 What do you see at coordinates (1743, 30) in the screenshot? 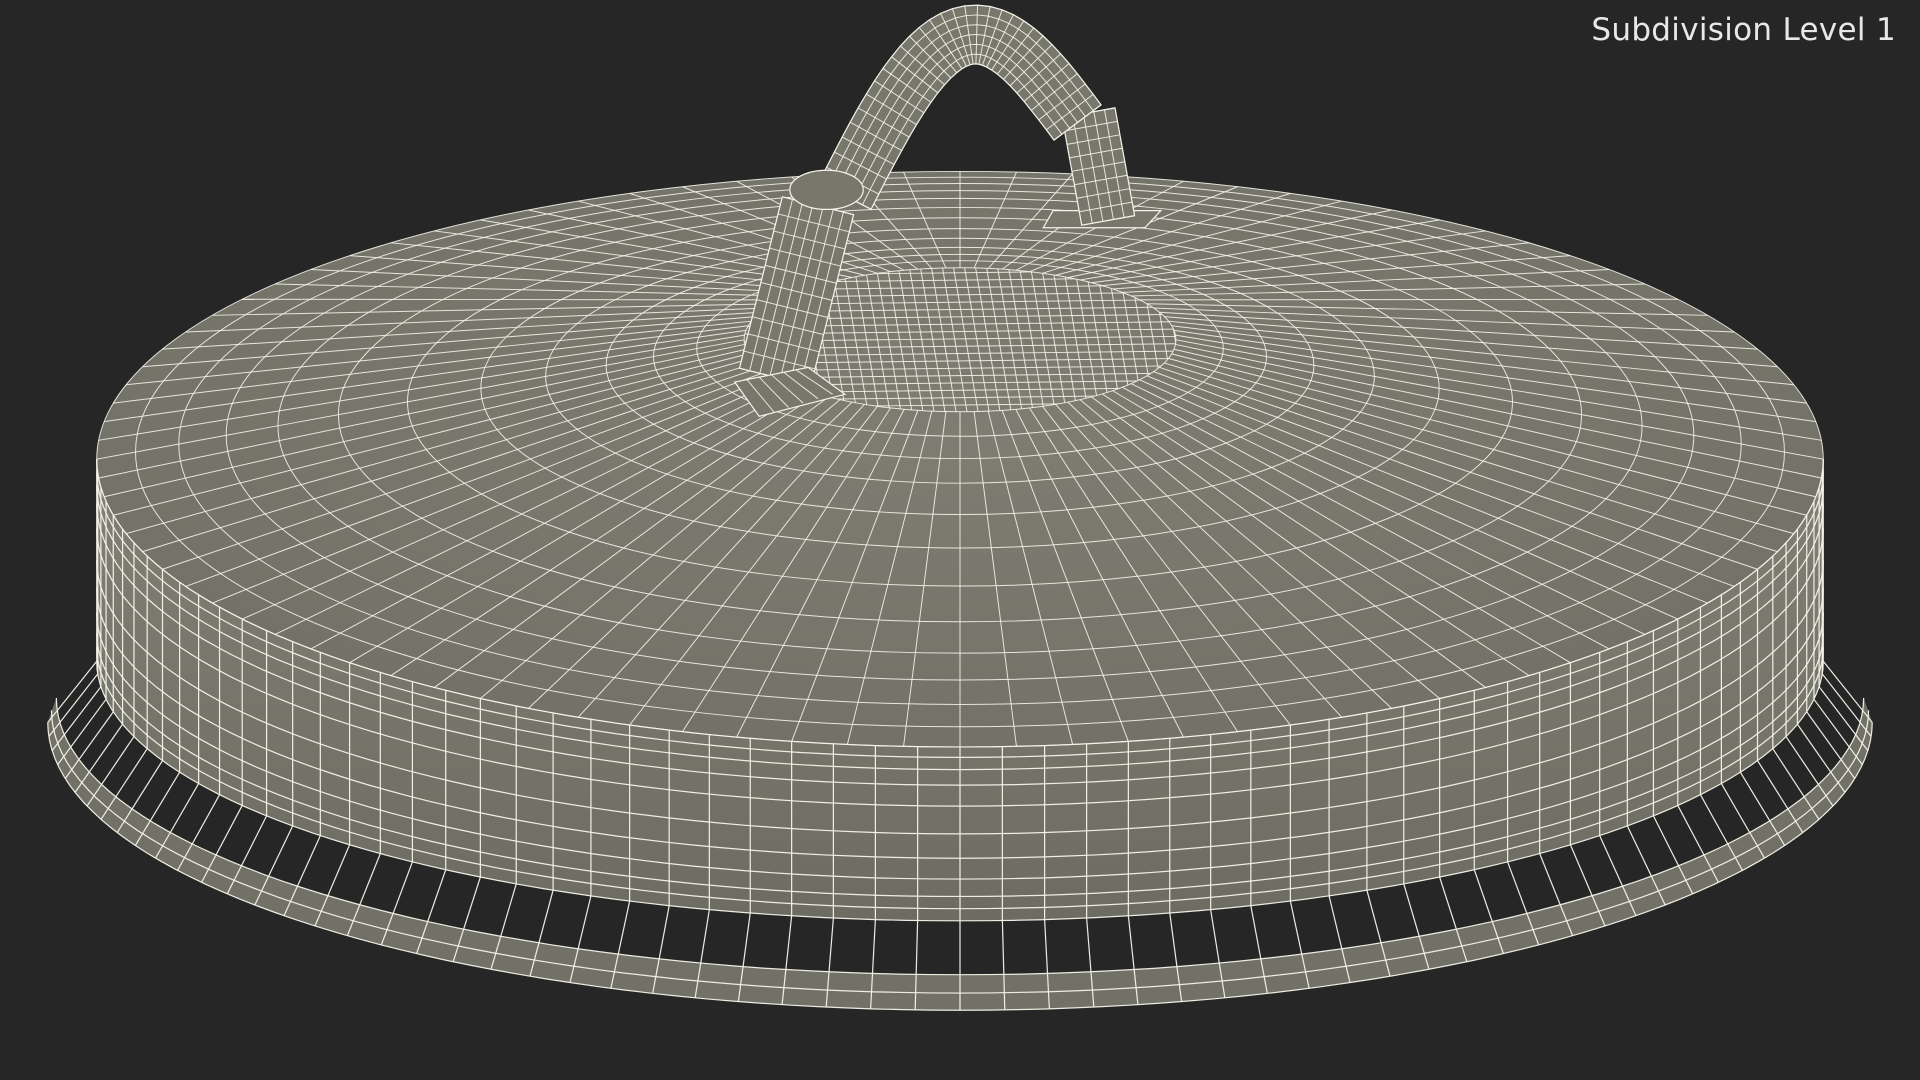
I see `subdivision-level-label: Subdivision Level 1` at bounding box center [1743, 30].